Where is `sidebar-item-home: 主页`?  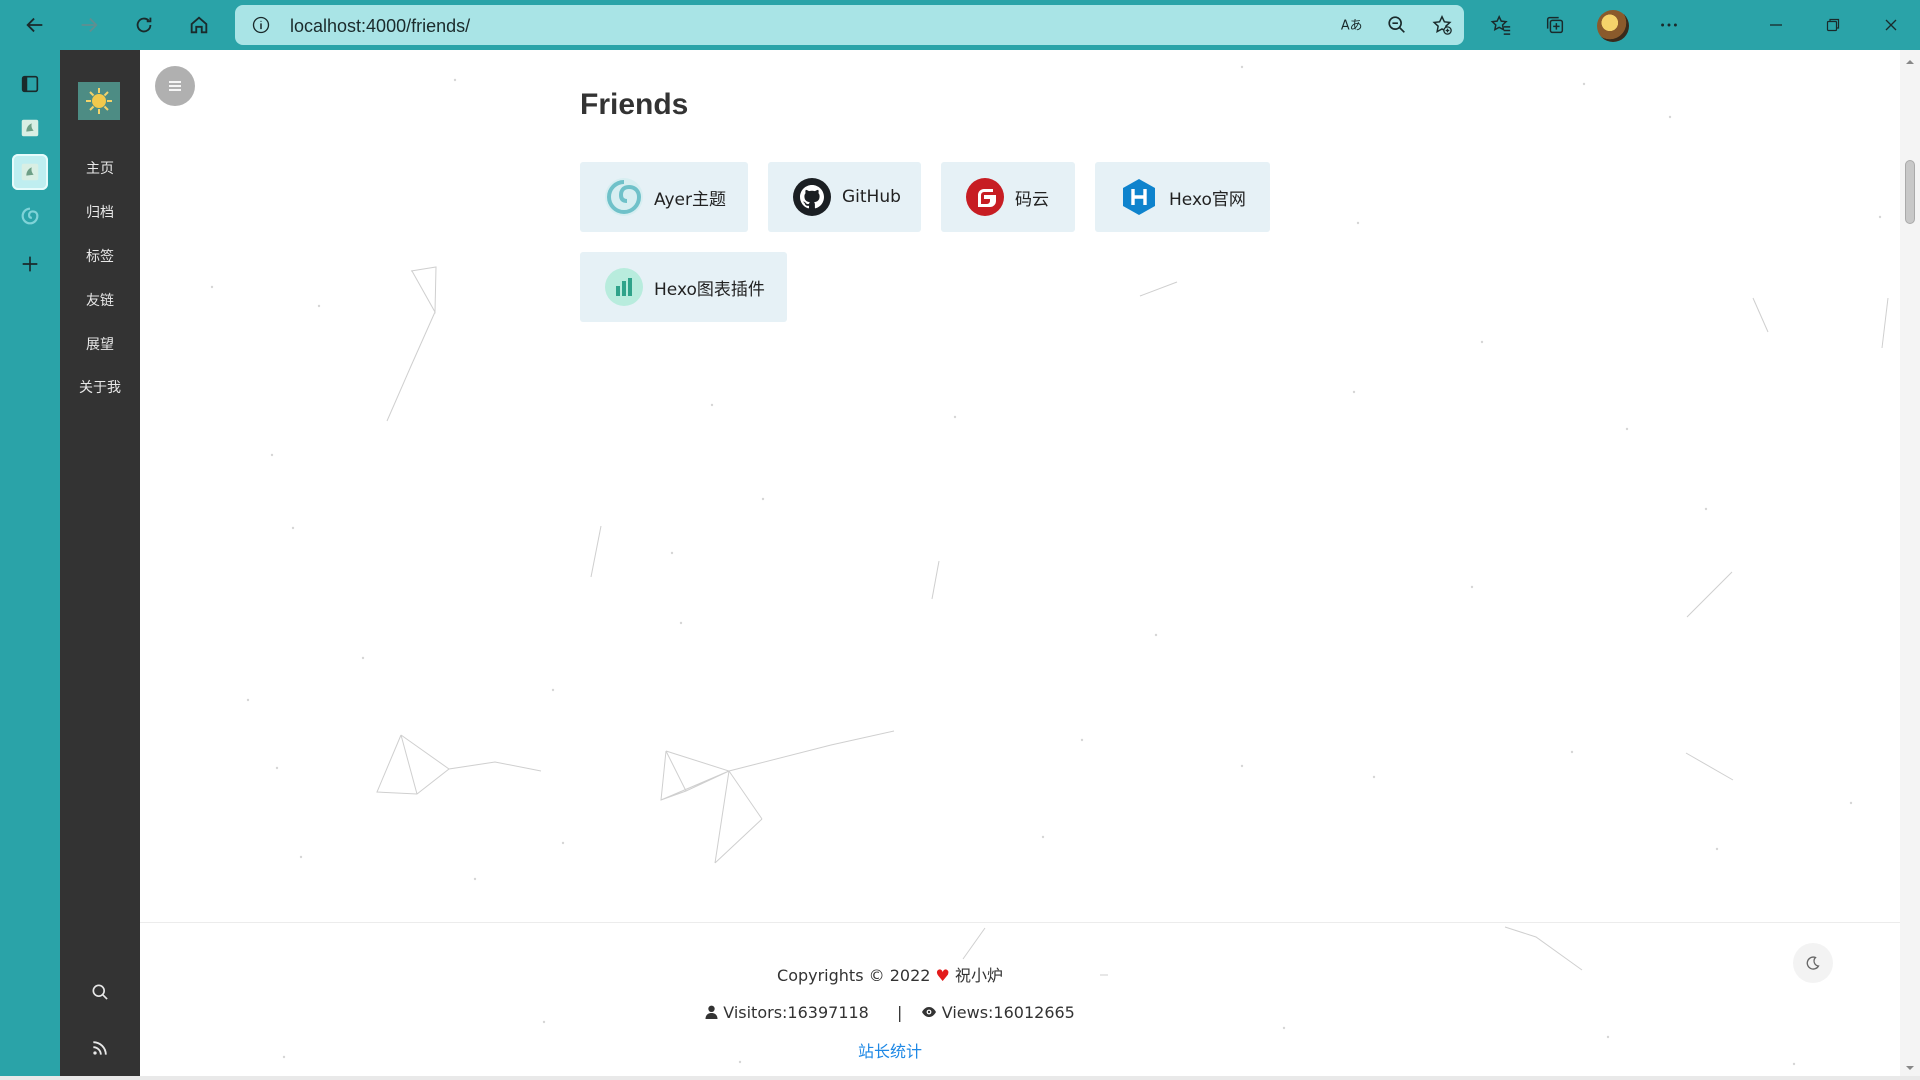 sidebar-item-home: 主页 is located at coordinates (100, 168).